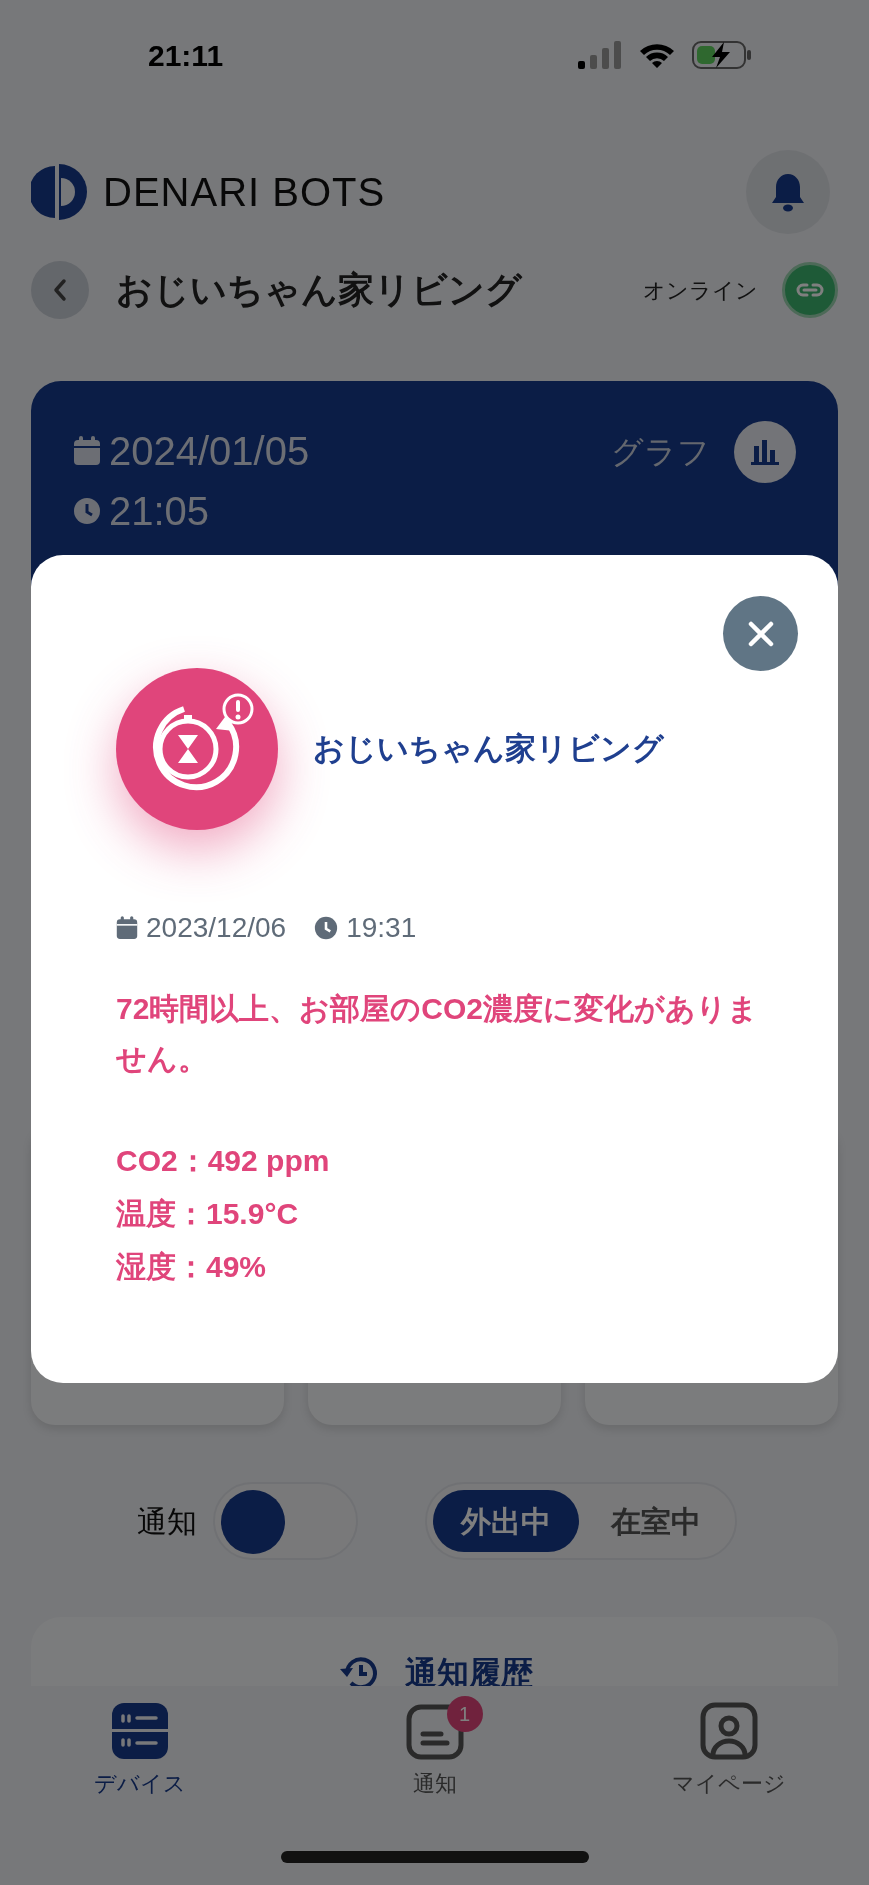 The width and height of the screenshot is (869, 1885). I want to click on close-icon, so click(760, 633).